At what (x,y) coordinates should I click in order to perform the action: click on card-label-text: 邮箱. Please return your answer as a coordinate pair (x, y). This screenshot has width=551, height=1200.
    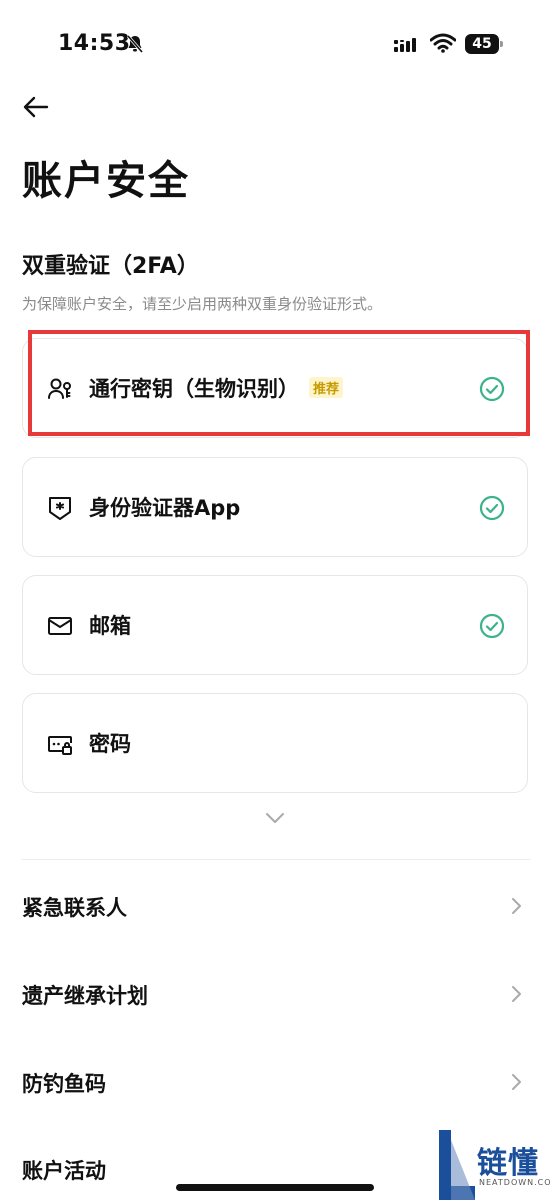
    Looking at the image, I should click on (110, 626).